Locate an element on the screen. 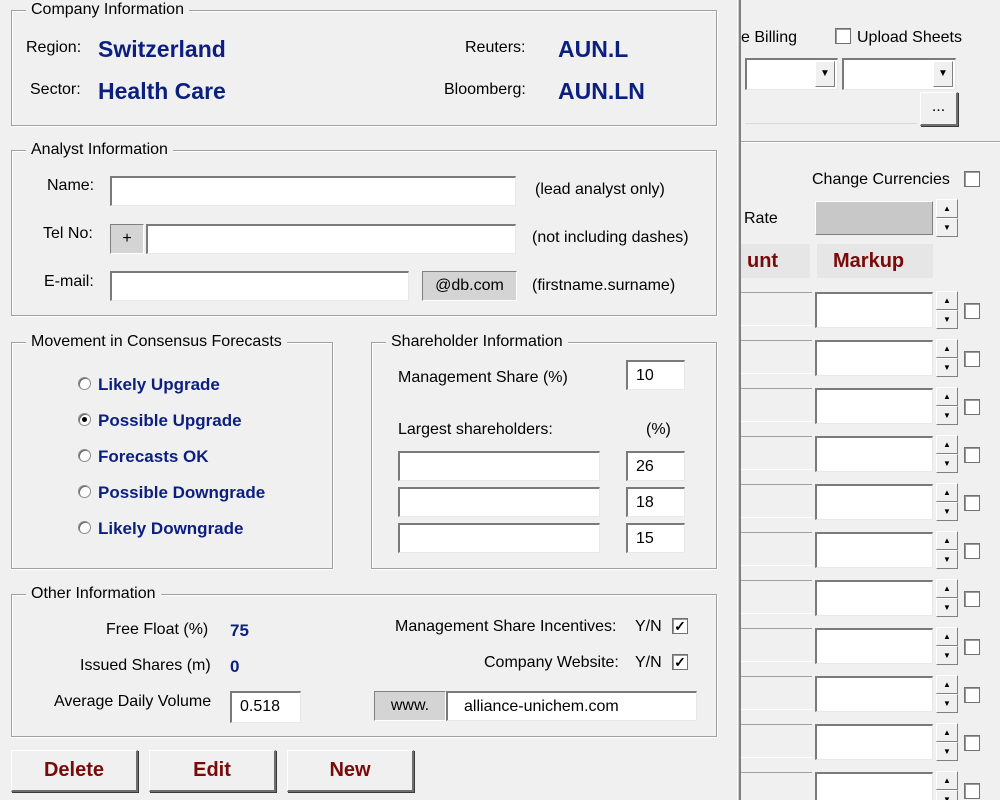 Image resolution: width=1000 pixels, height=800 pixels. management-share-label: Management Share (%) is located at coordinates (483, 377).